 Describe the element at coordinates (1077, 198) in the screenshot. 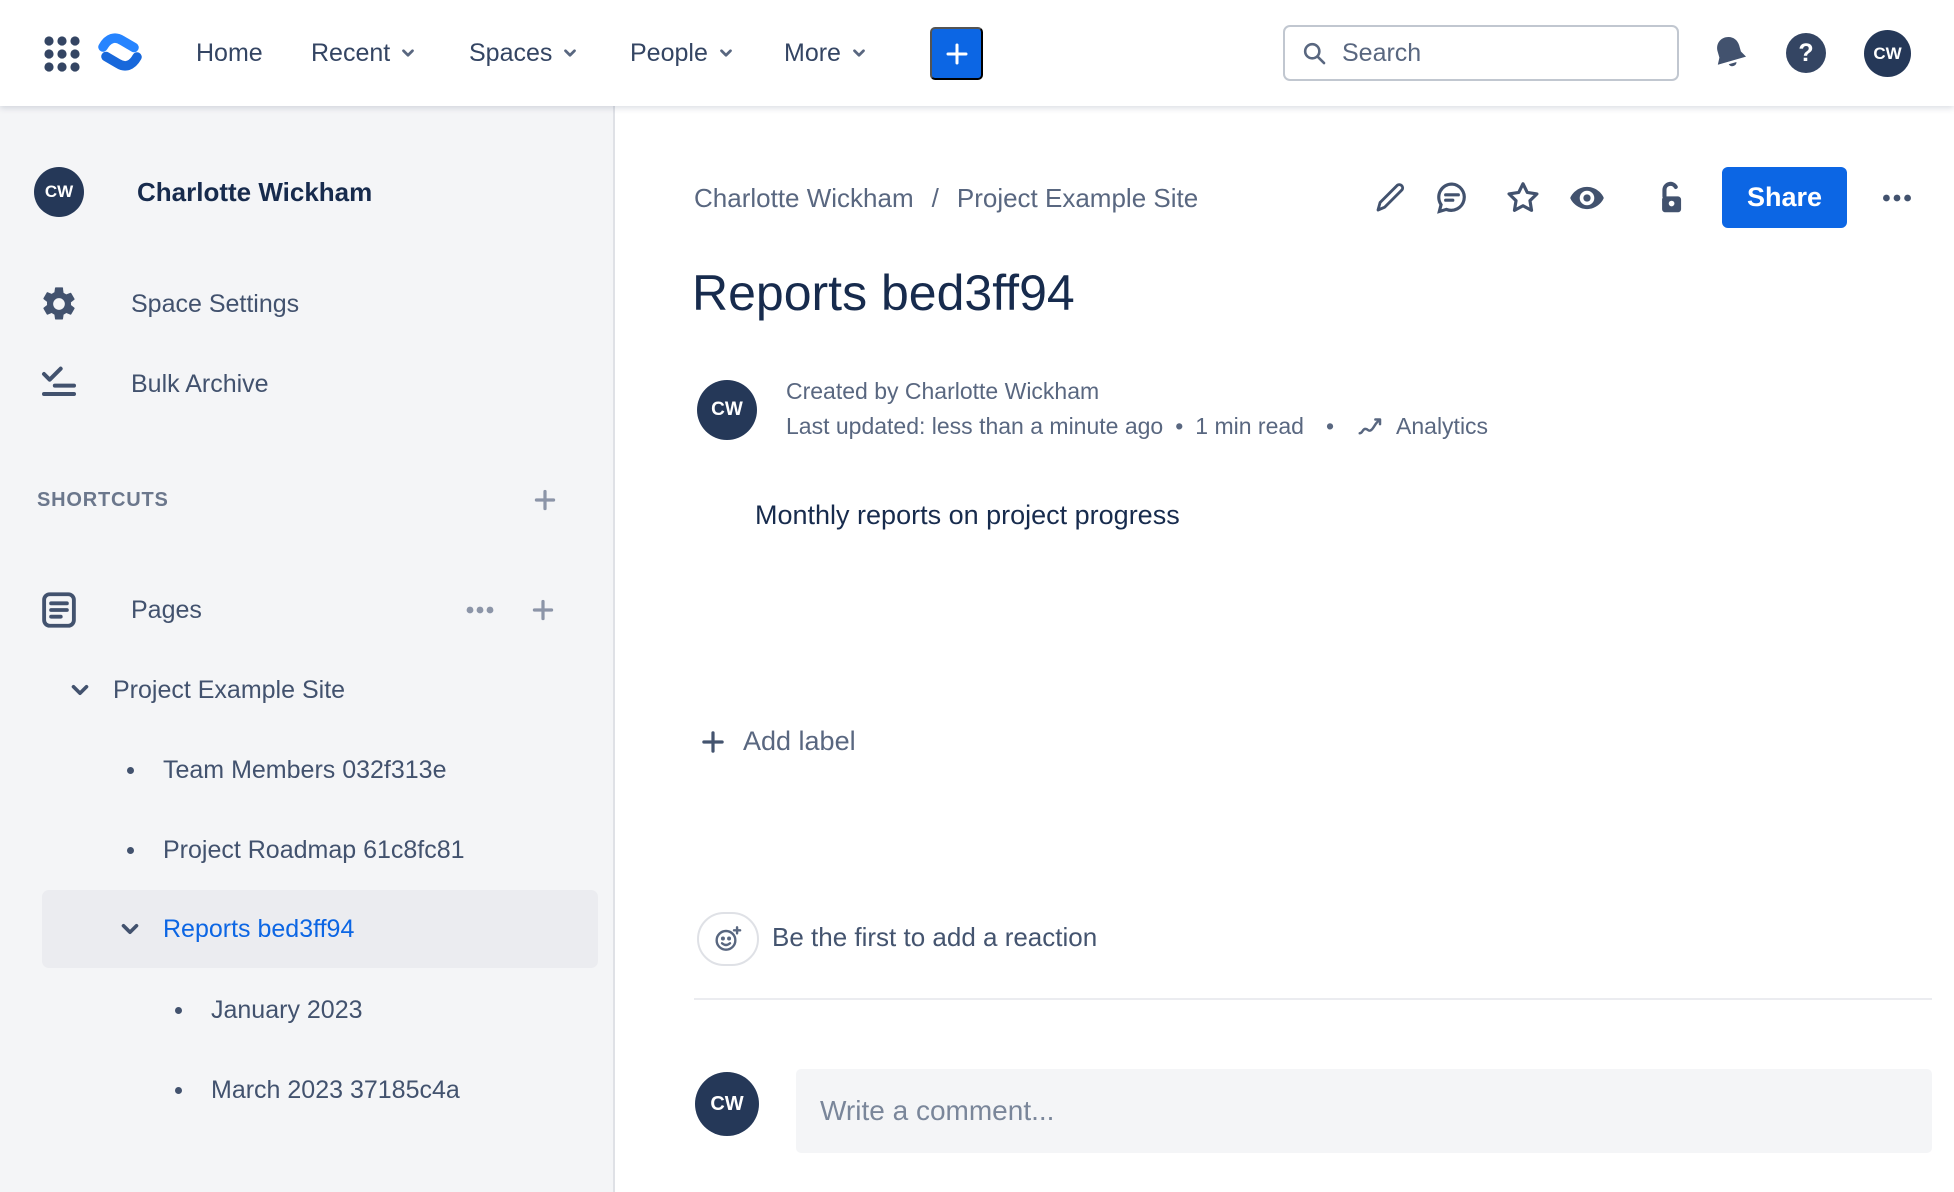

I see `breadcrumb-link-parent-page: Project Example Site` at that location.